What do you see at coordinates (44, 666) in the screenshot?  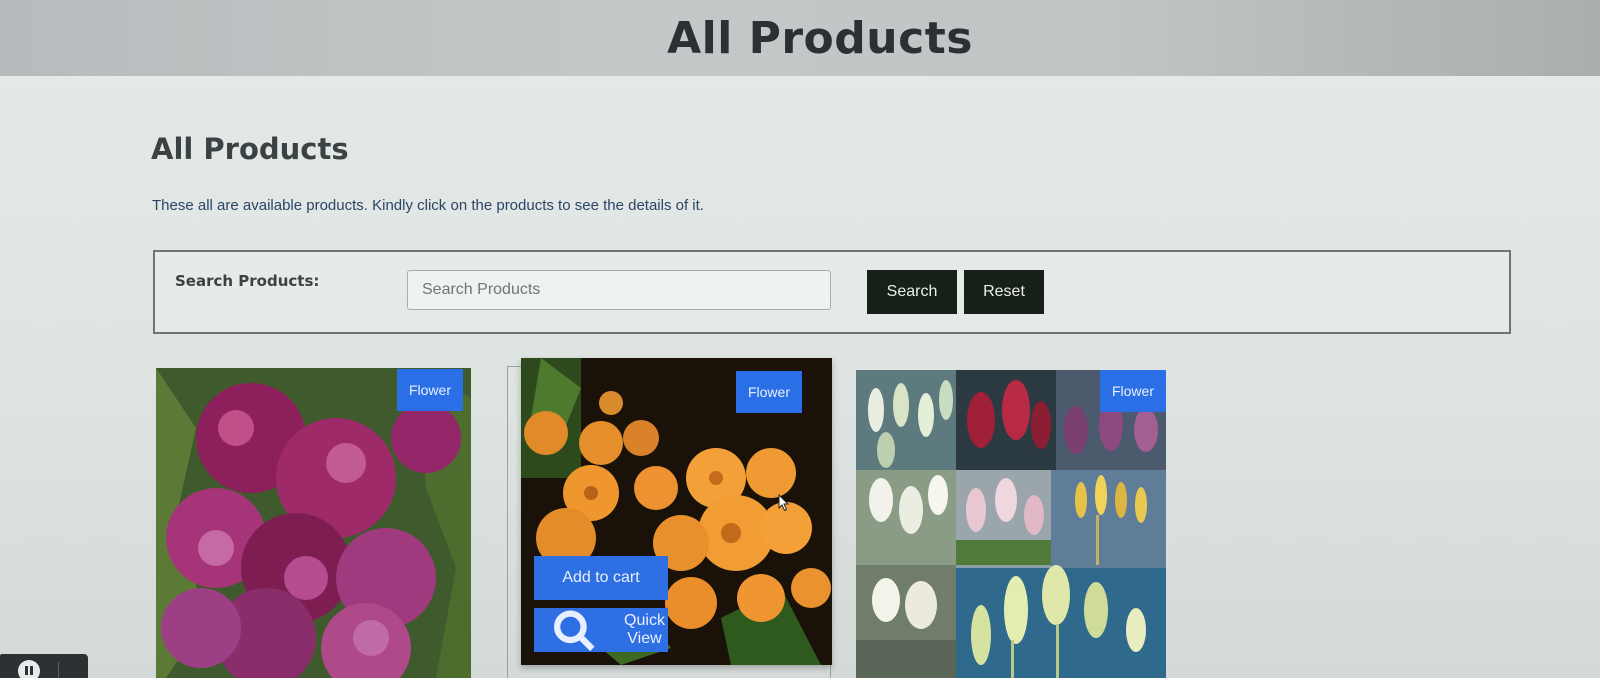 I see `media-pause-widget` at bounding box center [44, 666].